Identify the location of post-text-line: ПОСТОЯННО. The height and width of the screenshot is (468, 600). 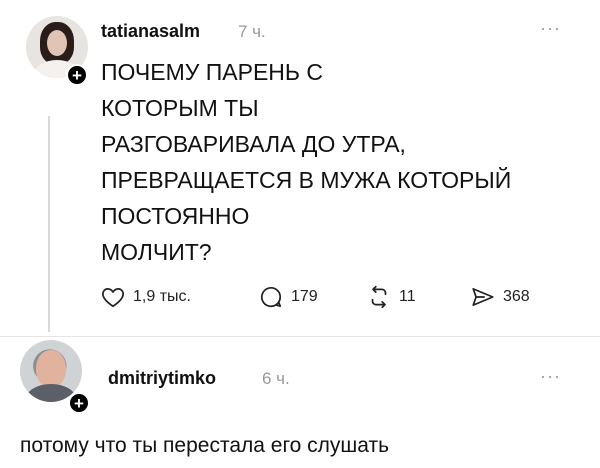
(175, 216).